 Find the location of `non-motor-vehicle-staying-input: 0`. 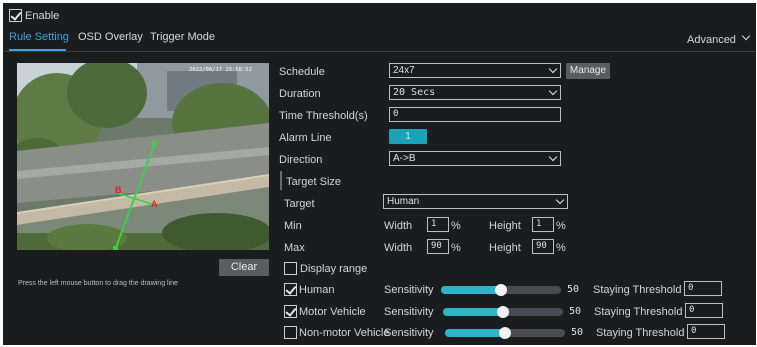

non-motor-vehicle-staying-input: 0 is located at coordinates (706, 331).